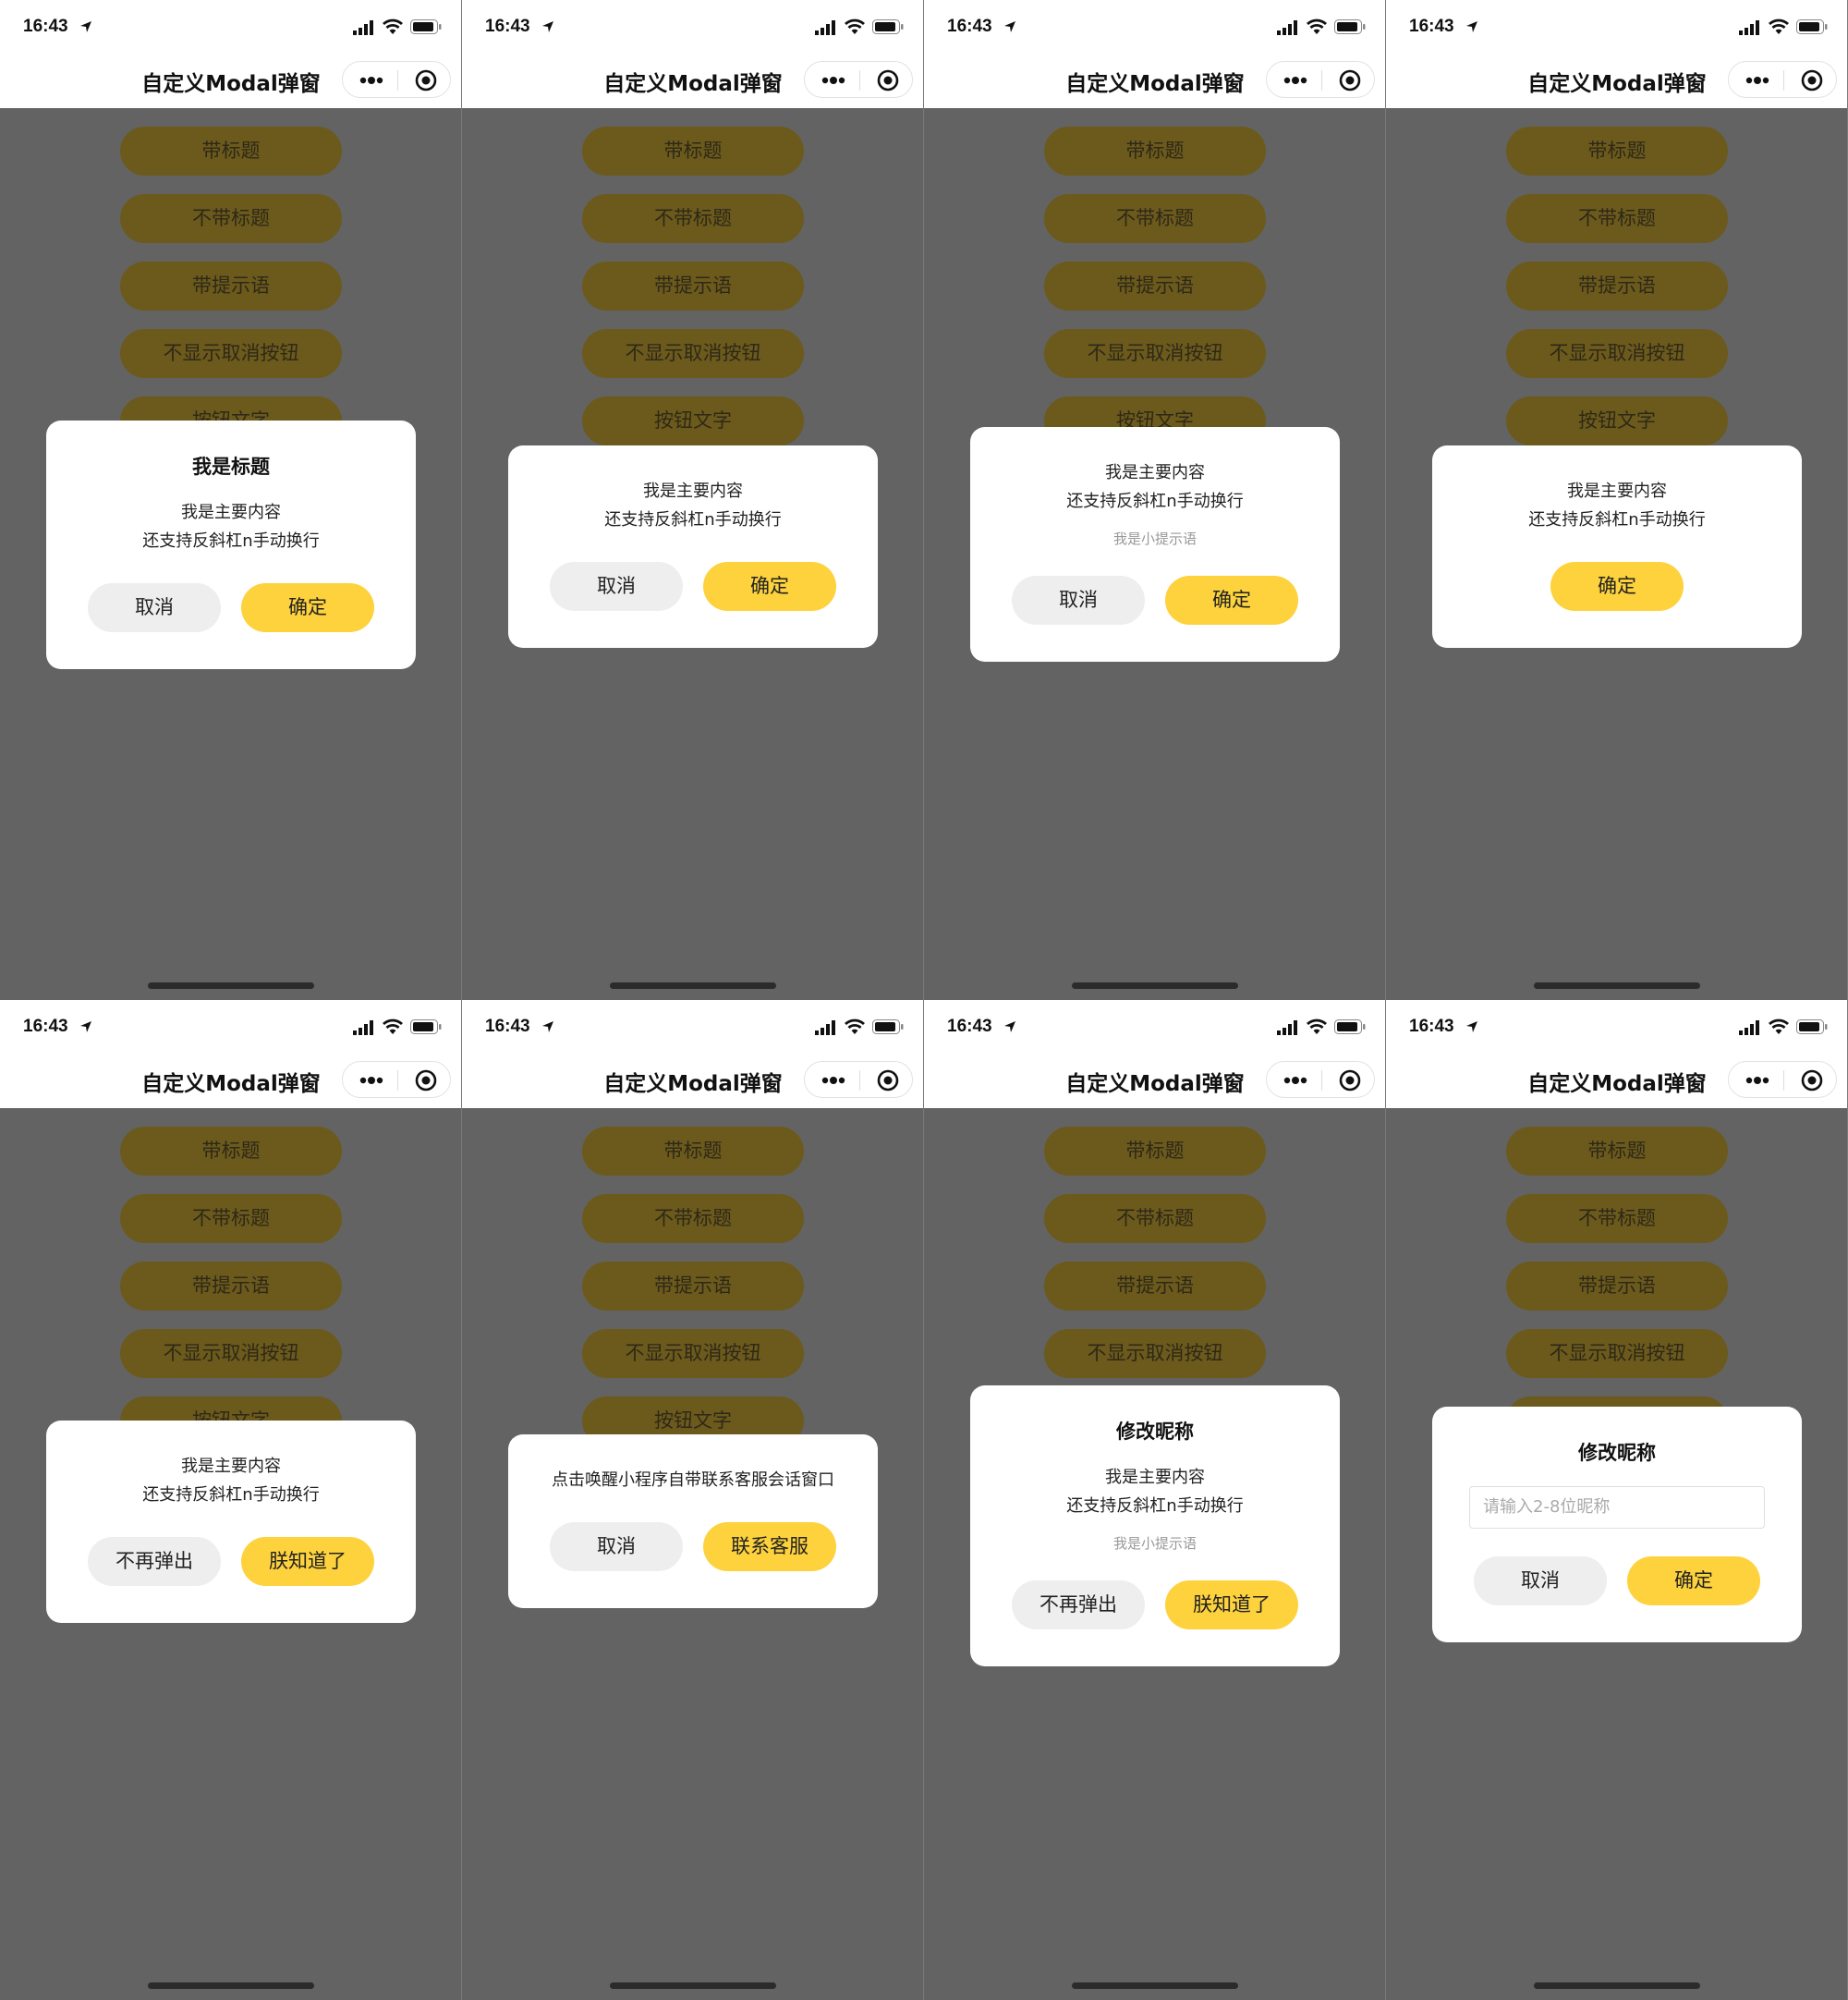 This screenshot has width=1848, height=2000. What do you see at coordinates (1616, 1079) in the screenshot?
I see `nav-bar: 自定义Modal弹窗` at bounding box center [1616, 1079].